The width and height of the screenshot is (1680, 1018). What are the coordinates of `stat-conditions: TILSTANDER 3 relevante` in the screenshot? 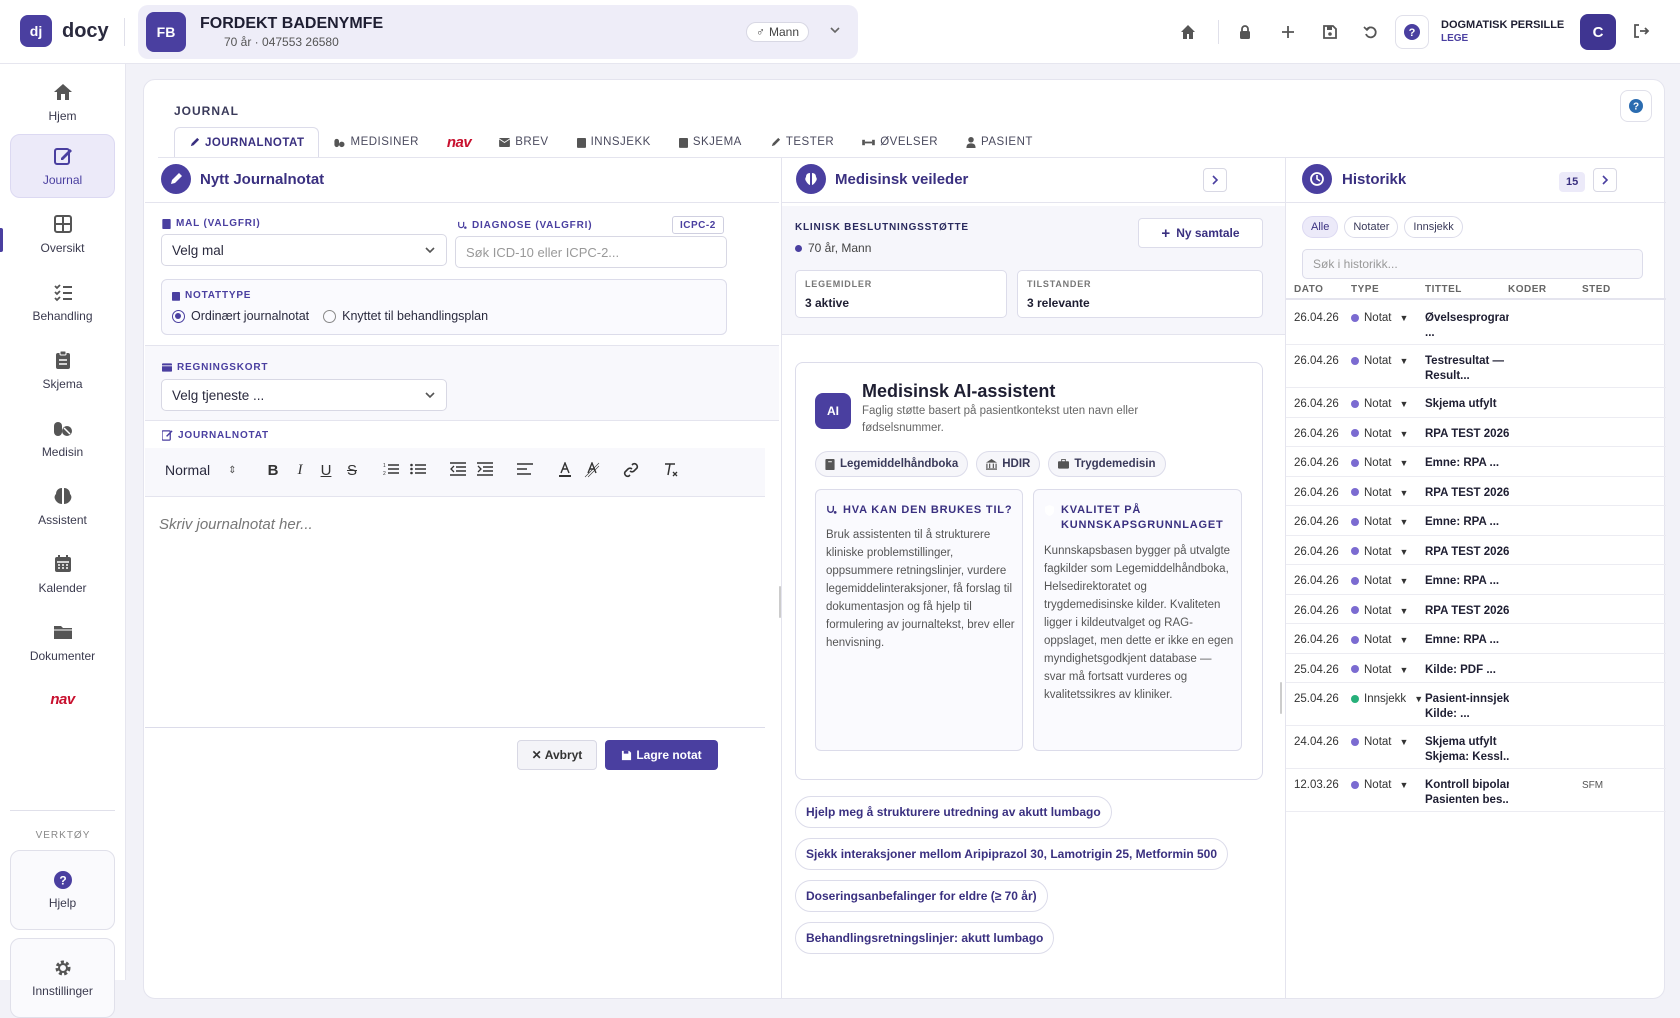 It's located at (1140, 294).